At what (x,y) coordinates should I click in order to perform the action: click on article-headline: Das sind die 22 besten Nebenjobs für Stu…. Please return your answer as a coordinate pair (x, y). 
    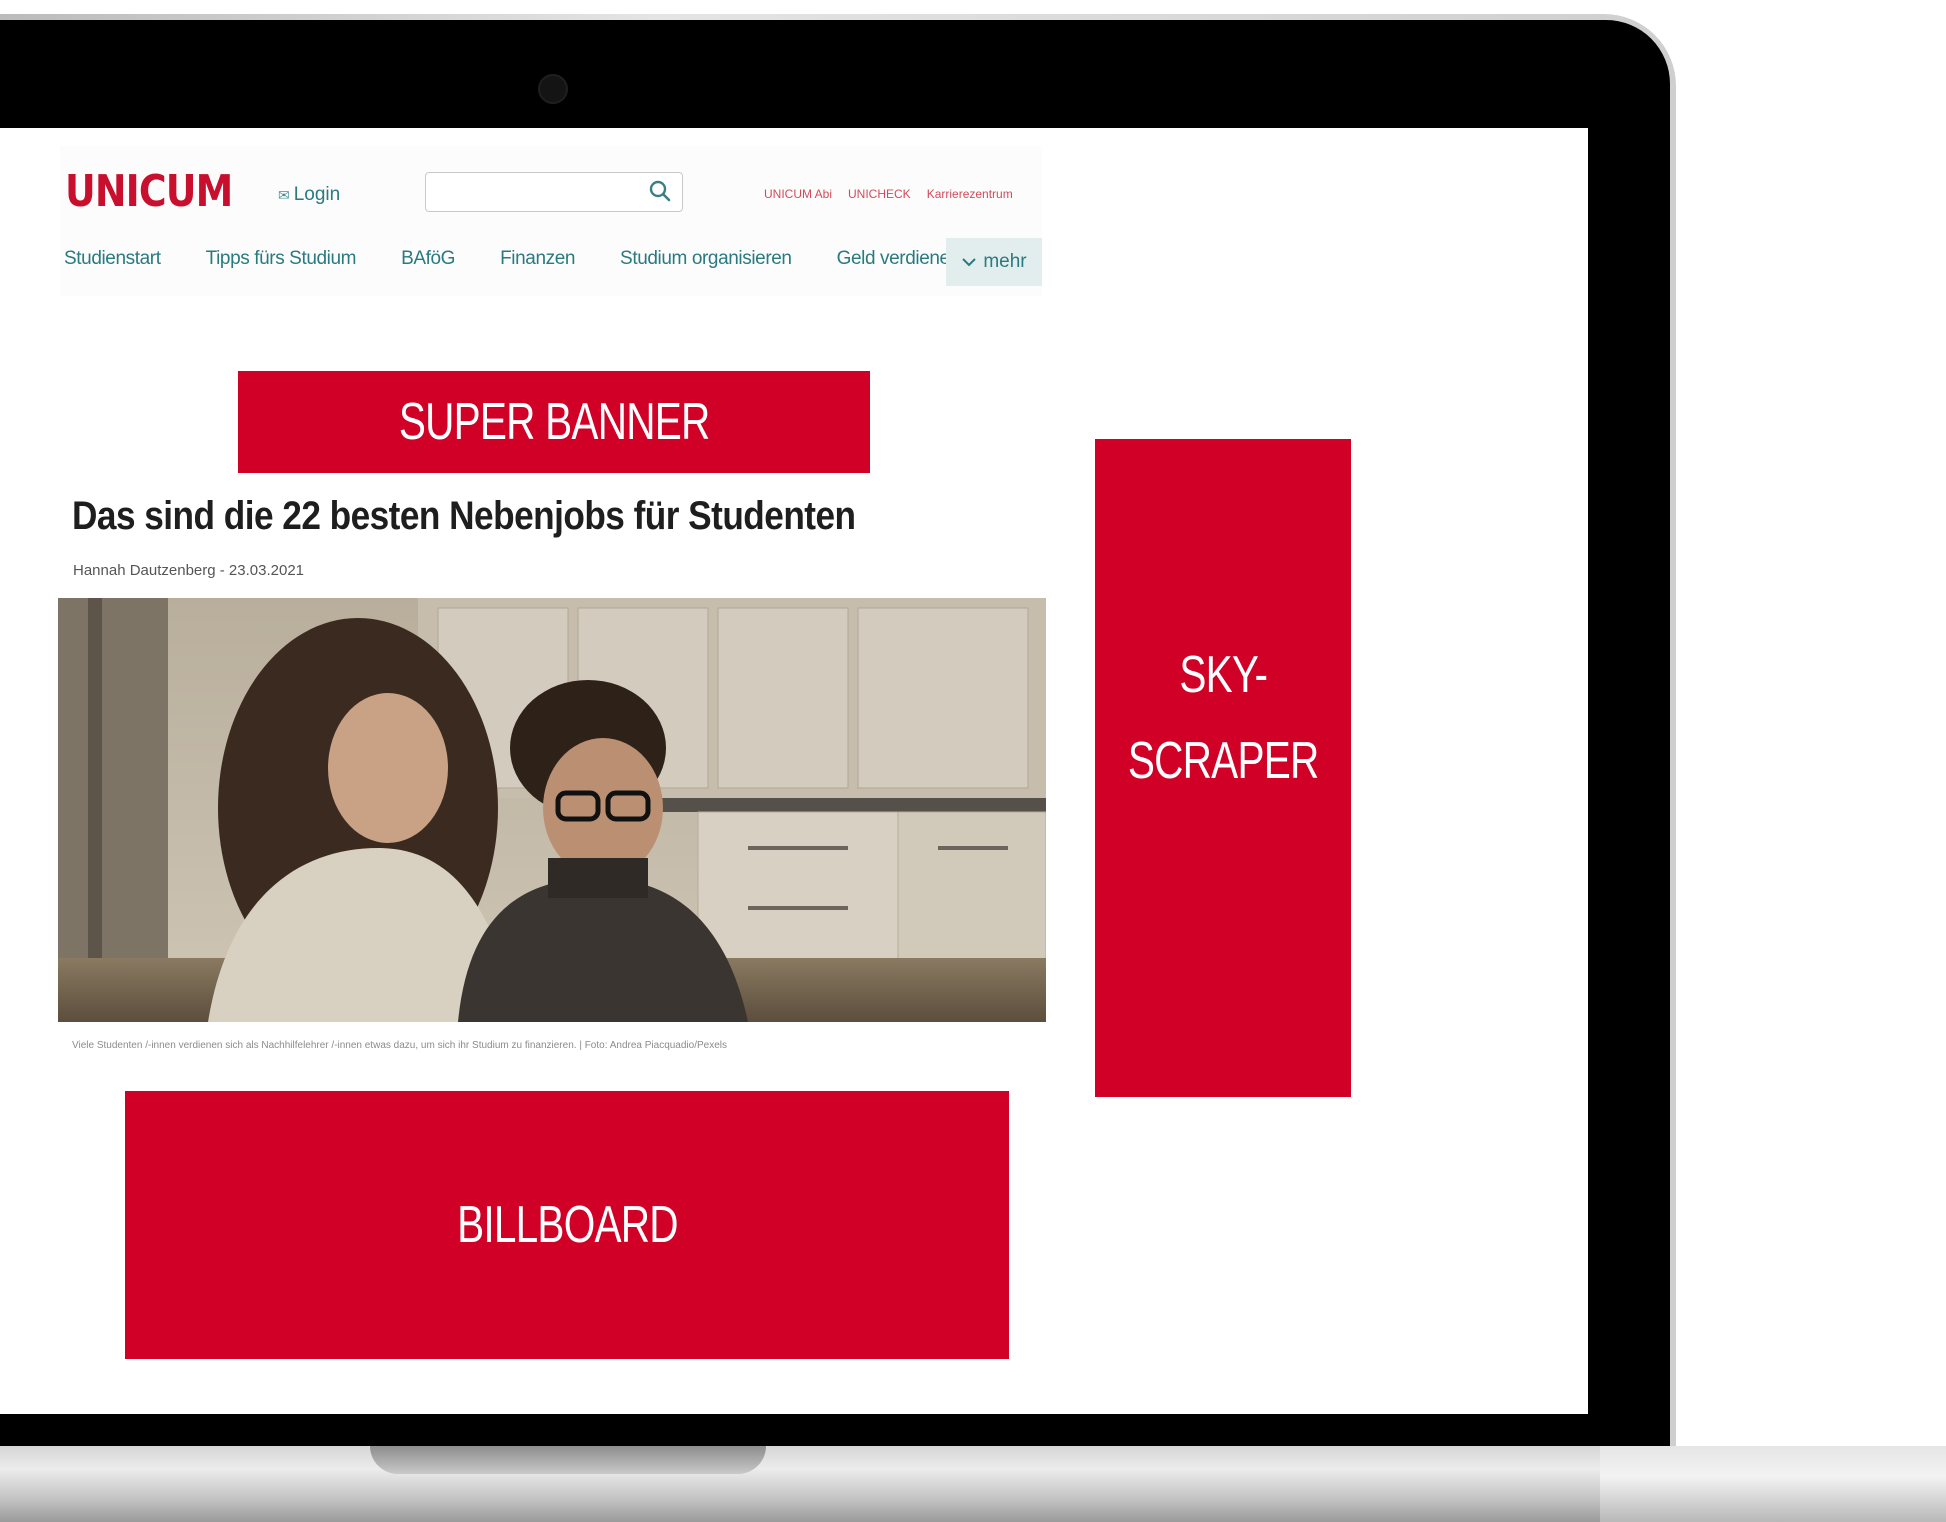
    Looking at the image, I should click on (464, 516).